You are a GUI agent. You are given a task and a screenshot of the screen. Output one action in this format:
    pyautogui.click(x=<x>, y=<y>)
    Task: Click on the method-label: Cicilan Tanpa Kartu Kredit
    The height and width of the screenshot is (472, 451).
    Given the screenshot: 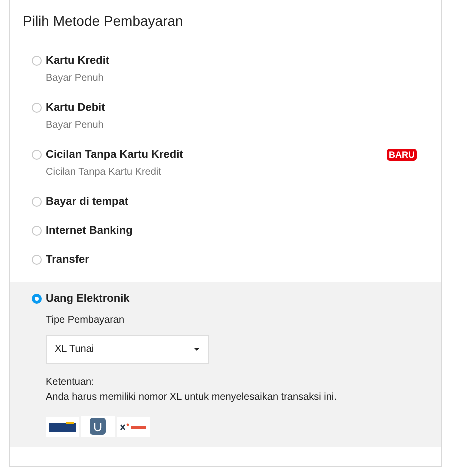 What is the action you would take?
    pyautogui.click(x=115, y=155)
    